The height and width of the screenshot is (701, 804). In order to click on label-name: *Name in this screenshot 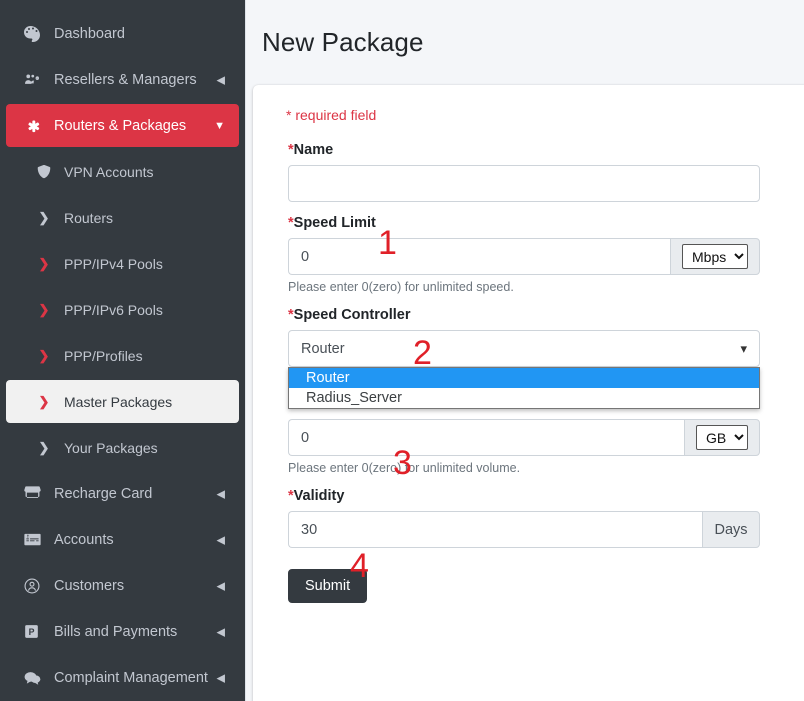, I will do `click(310, 150)`.